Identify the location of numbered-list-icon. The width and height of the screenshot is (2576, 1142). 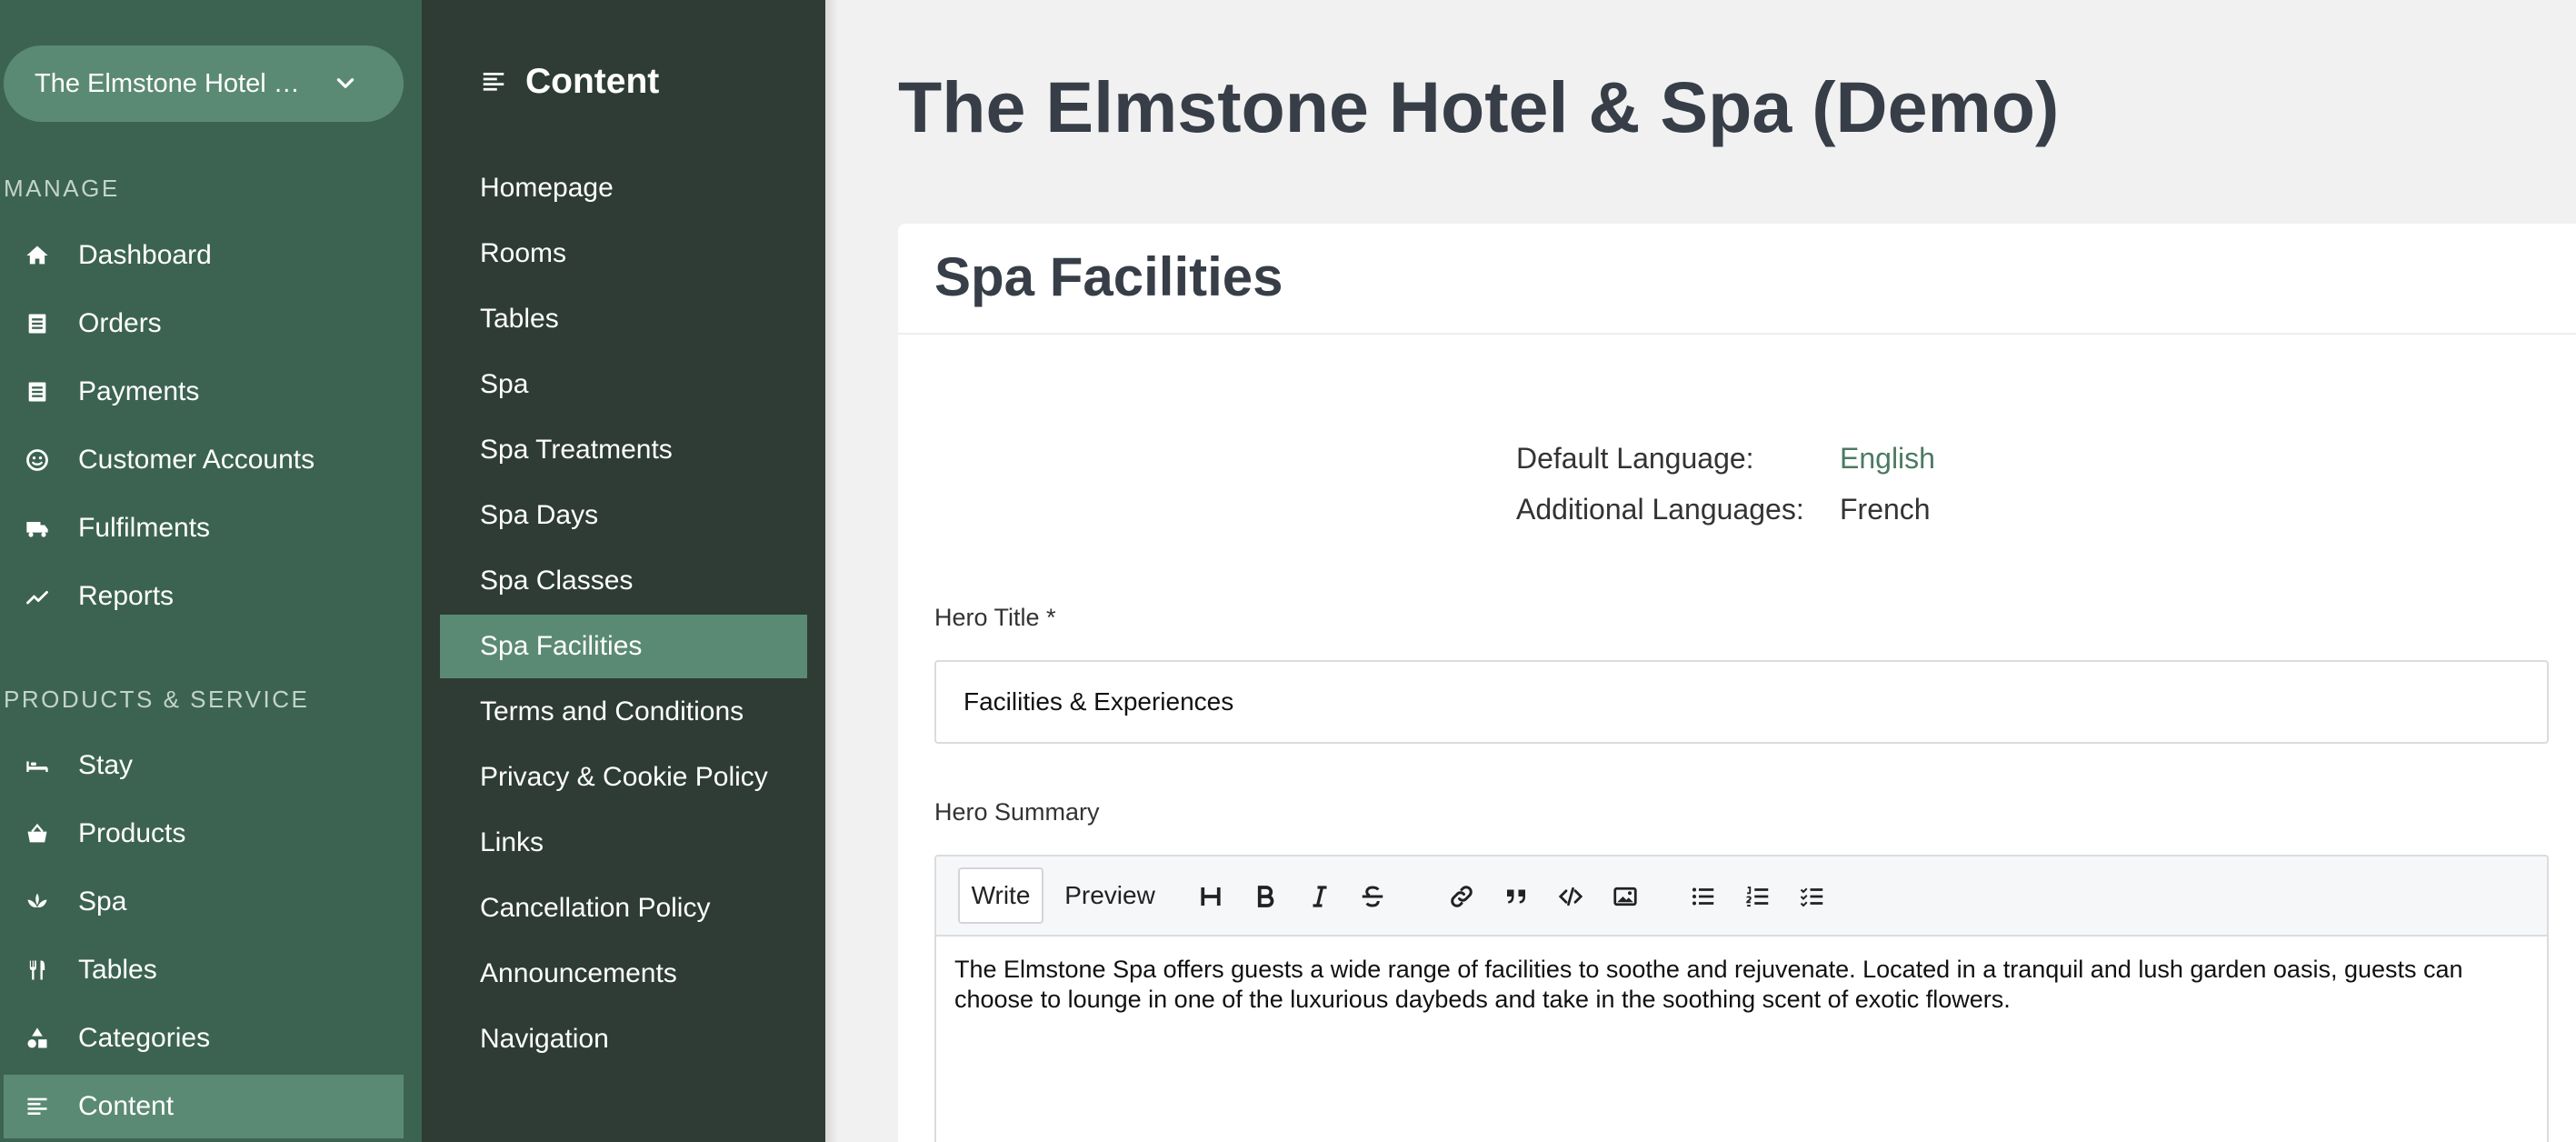
(1758, 896).